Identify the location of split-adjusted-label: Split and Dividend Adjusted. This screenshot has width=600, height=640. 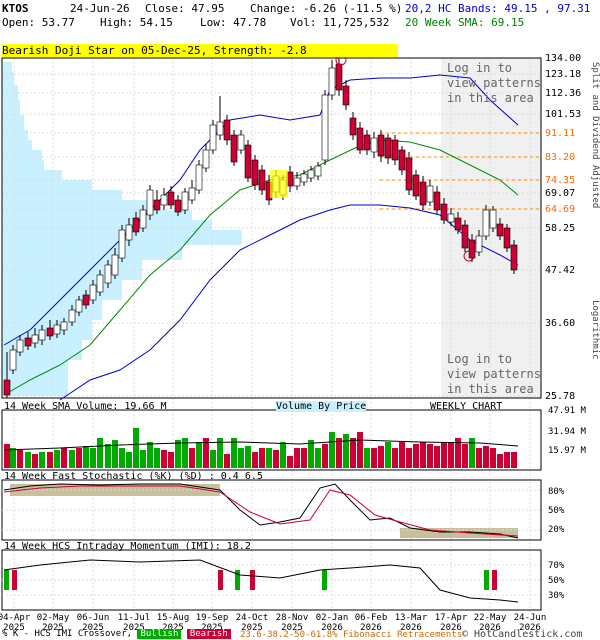
(595, 135).